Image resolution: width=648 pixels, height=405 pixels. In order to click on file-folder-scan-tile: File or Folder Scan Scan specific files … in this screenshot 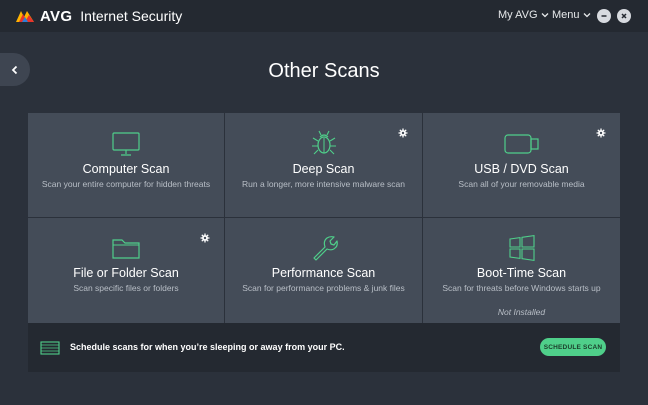, I will do `click(126, 270)`.